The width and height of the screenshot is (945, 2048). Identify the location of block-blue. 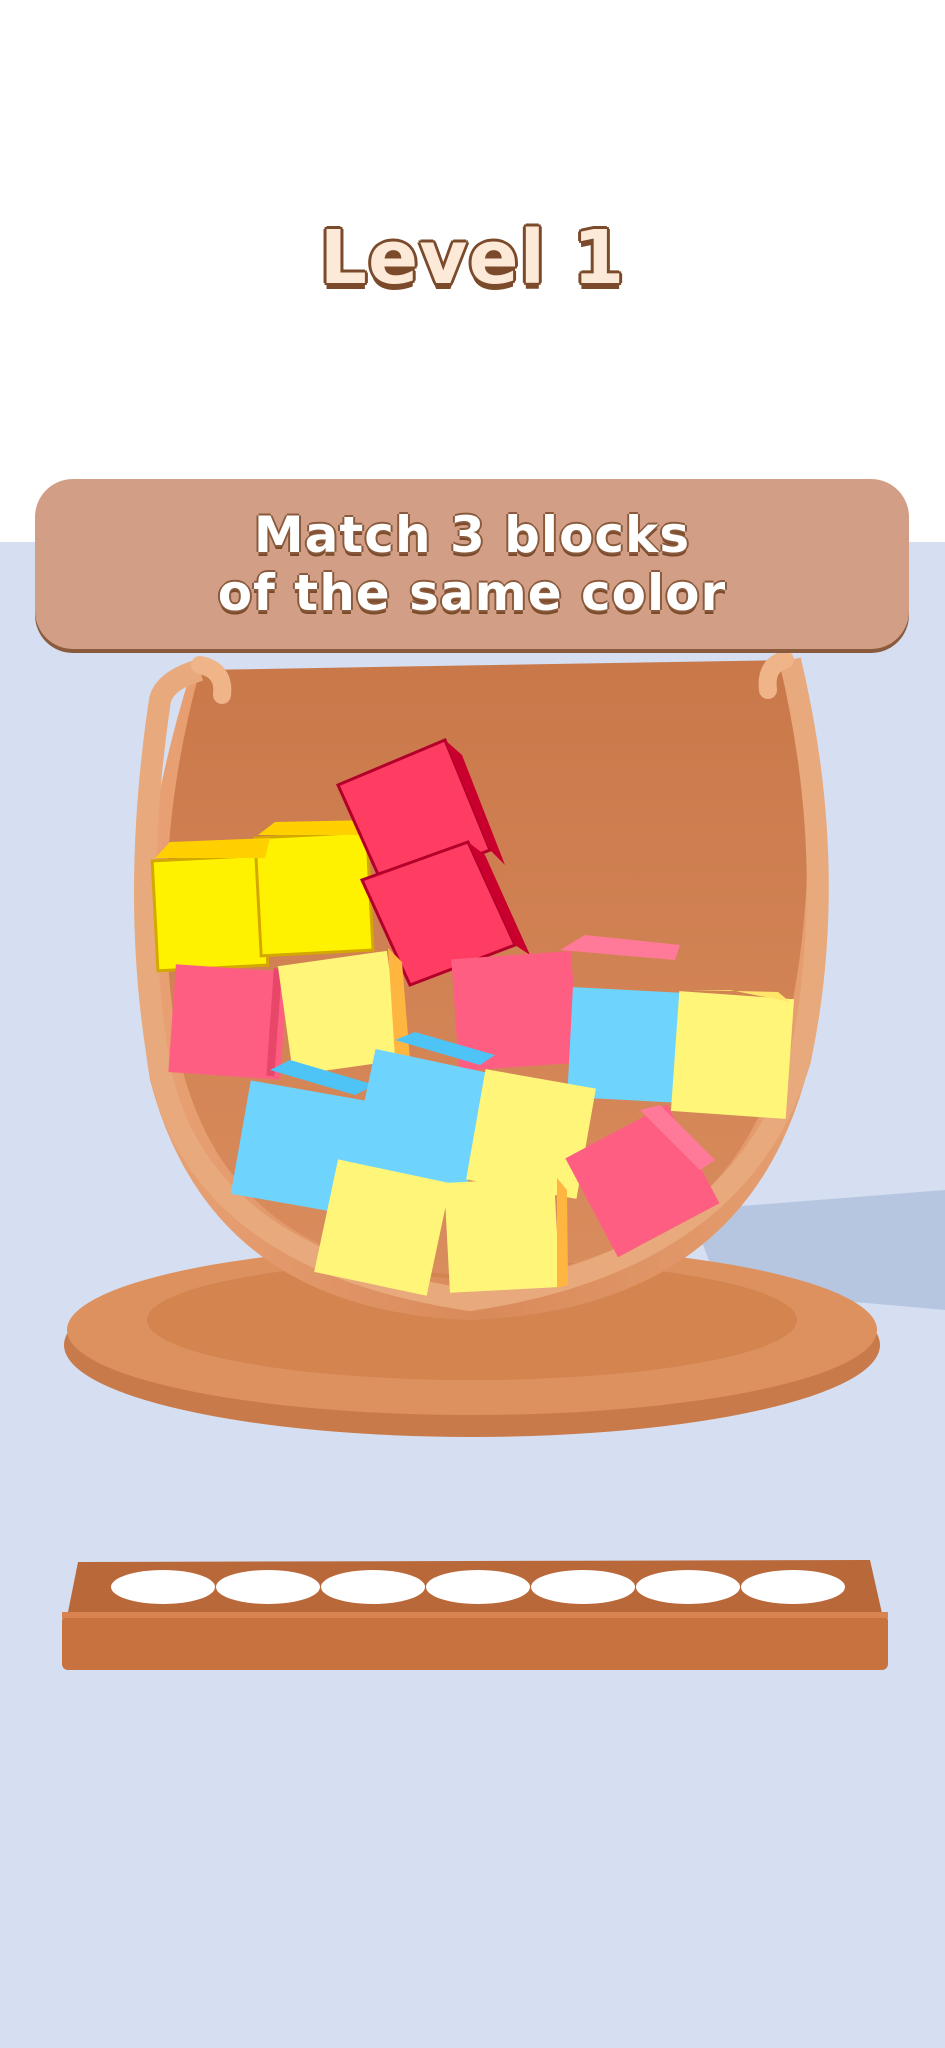
(627, 1045).